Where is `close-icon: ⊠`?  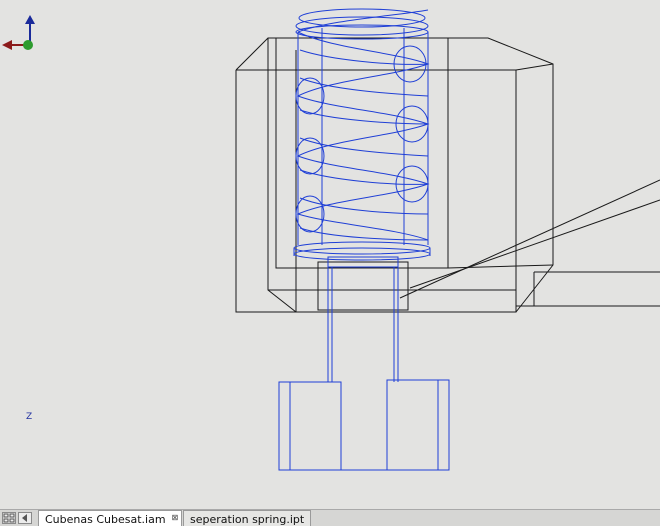
close-icon: ⊠ is located at coordinates (175, 517).